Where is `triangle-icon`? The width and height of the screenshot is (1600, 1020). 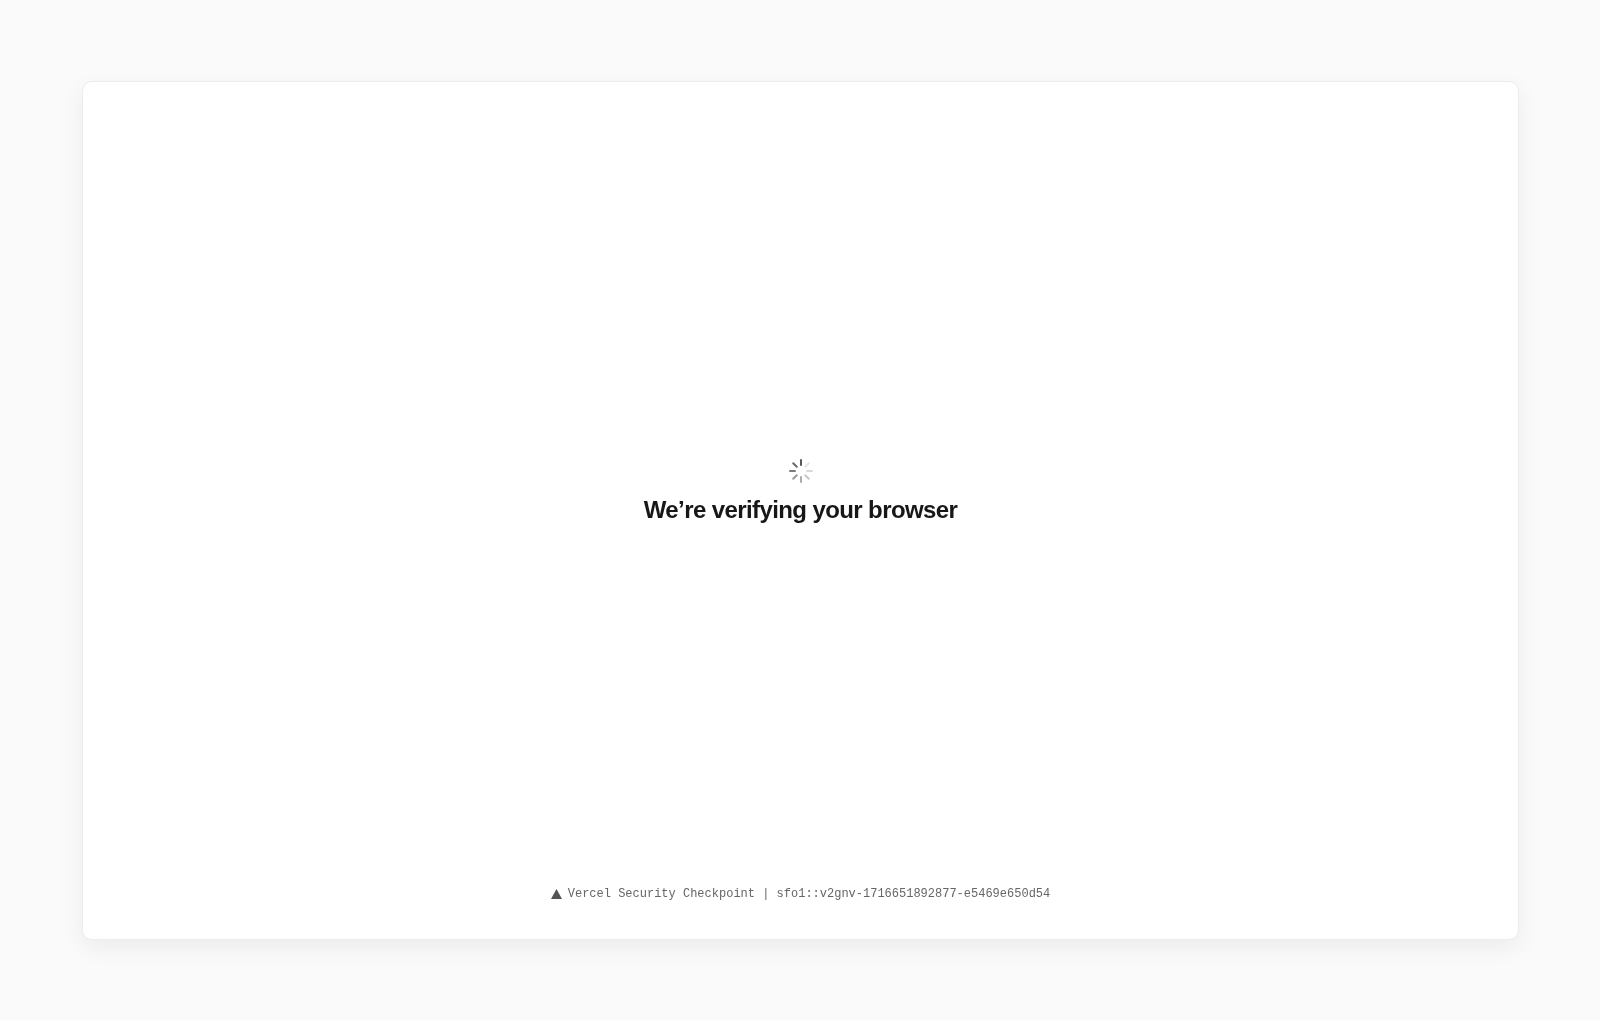 triangle-icon is located at coordinates (556, 894).